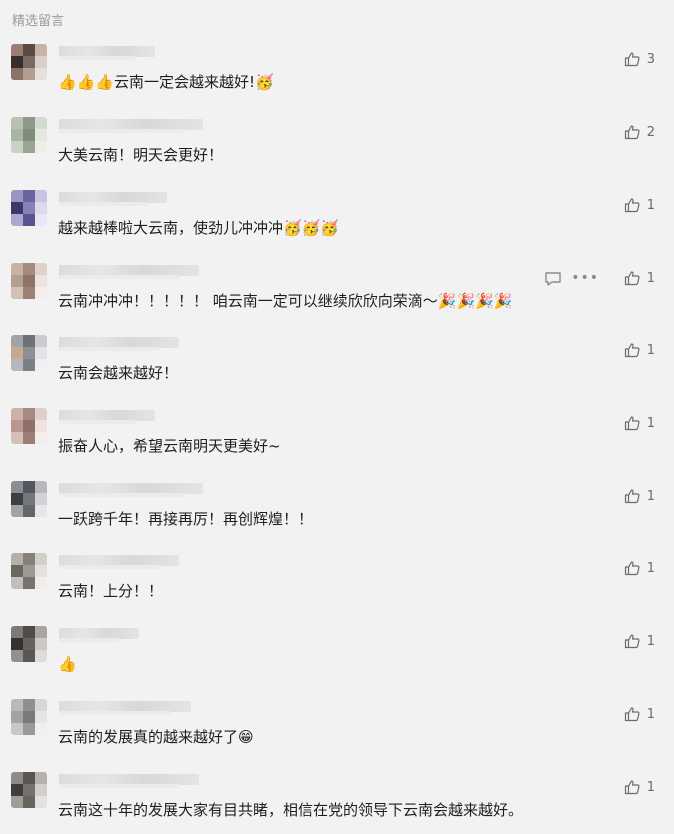  What do you see at coordinates (337, 662) in the screenshot?
I see `comment-item: 👍 1` at bounding box center [337, 662].